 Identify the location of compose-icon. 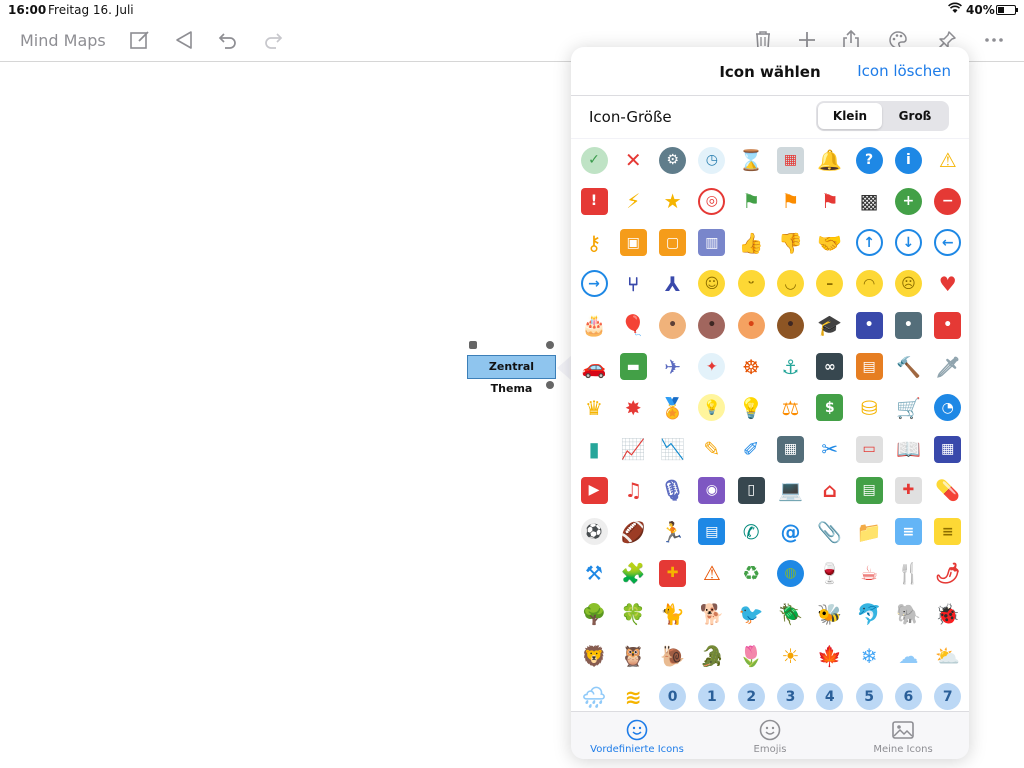
(140, 40).